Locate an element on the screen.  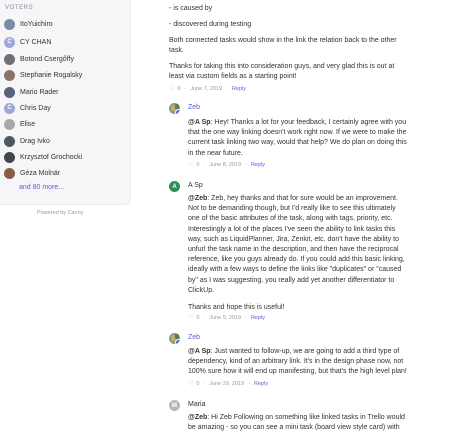
voter-item: C CY CHAN is located at coordinates (27, 42).